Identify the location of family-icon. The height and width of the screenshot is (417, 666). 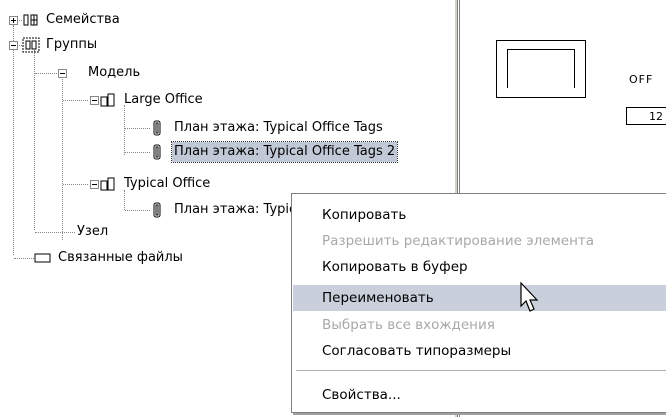
(30, 20).